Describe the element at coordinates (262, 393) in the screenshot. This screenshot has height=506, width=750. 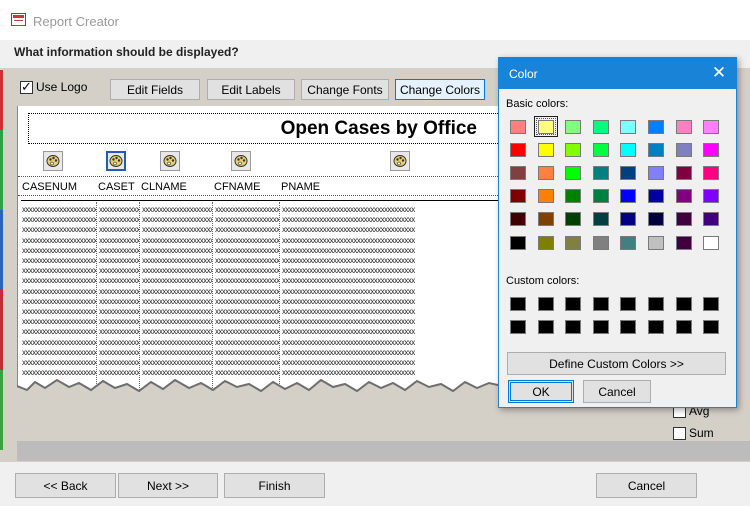
I see `torn-paper-edge` at that location.